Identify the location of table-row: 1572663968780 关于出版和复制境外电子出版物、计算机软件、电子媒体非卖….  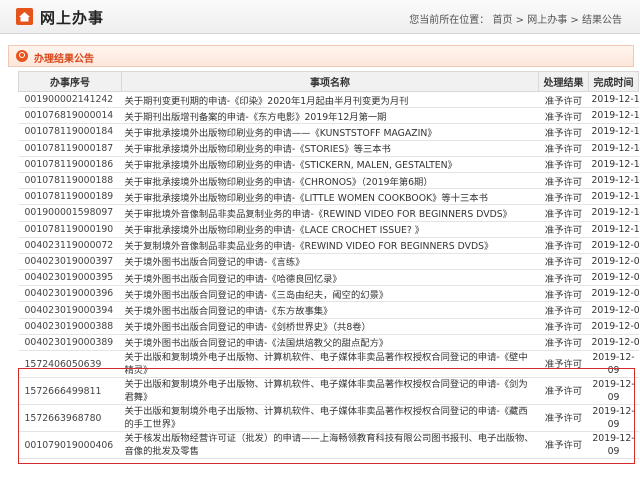
(328, 418).